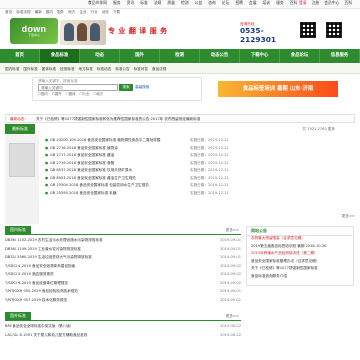 The height and width of the screenshot is (360, 360). What do you see at coordinates (340, 56) in the screenshot?
I see `main-nav-item: 信息服务` at bounding box center [340, 56].